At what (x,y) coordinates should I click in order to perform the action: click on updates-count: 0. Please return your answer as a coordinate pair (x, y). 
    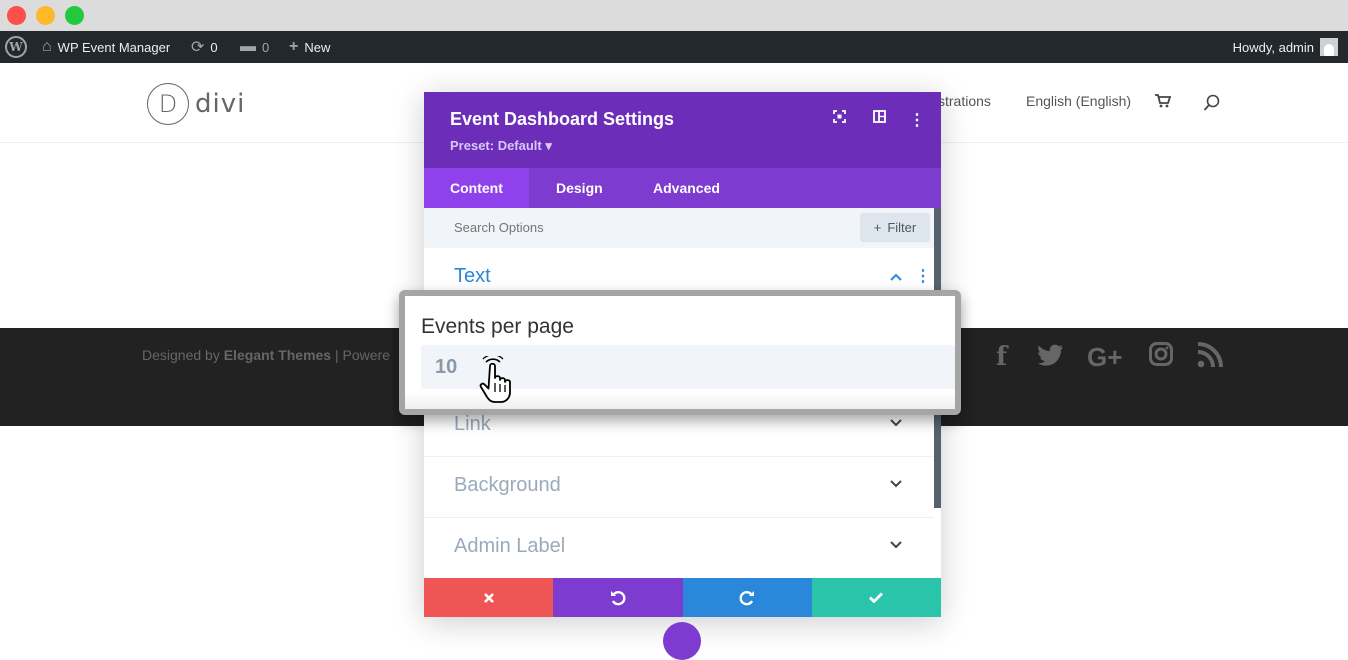
    Looking at the image, I should click on (214, 47).